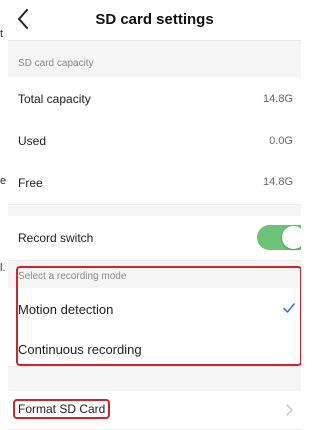 This screenshot has width=320, height=430. What do you see at coordinates (279, 237) in the screenshot?
I see `record-switch-toggle` at bounding box center [279, 237].